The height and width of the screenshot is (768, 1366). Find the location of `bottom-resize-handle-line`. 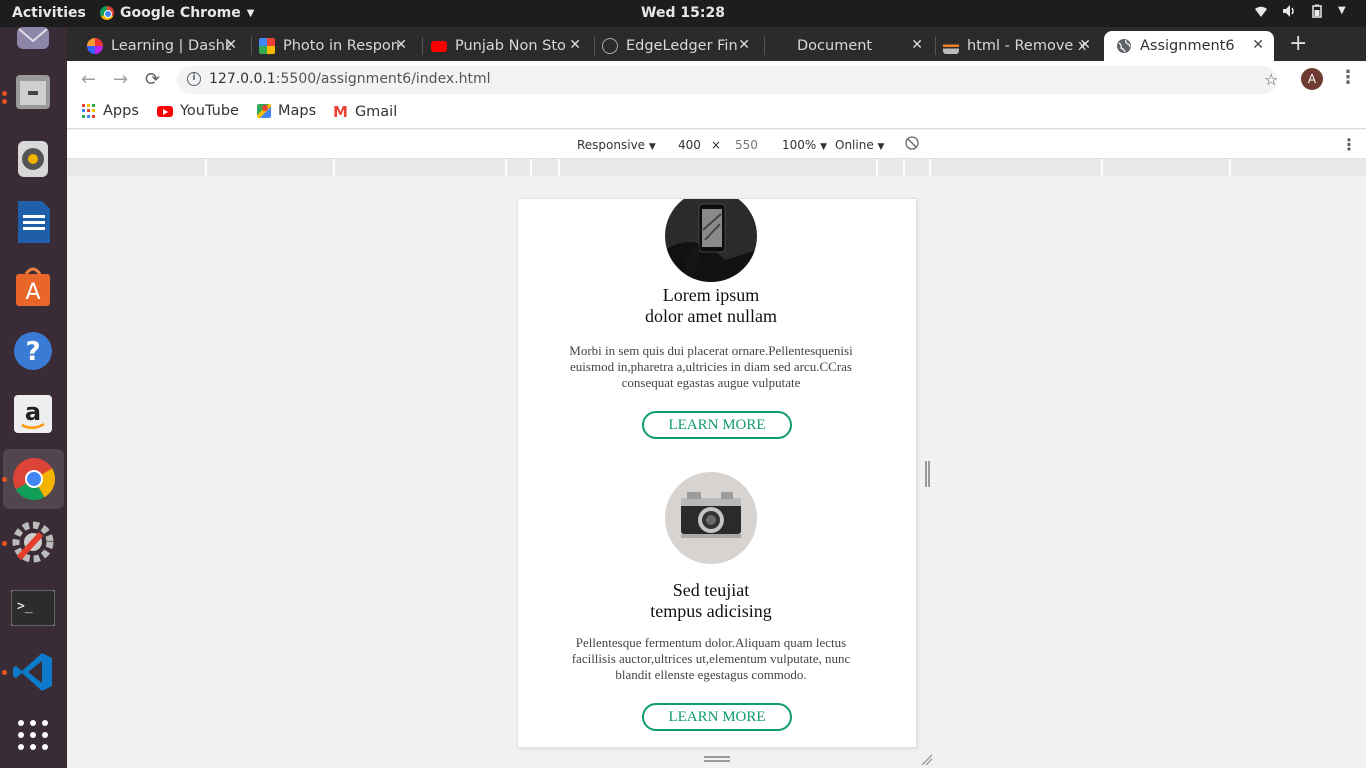

bottom-resize-handle-line is located at coordinates (717, 761).